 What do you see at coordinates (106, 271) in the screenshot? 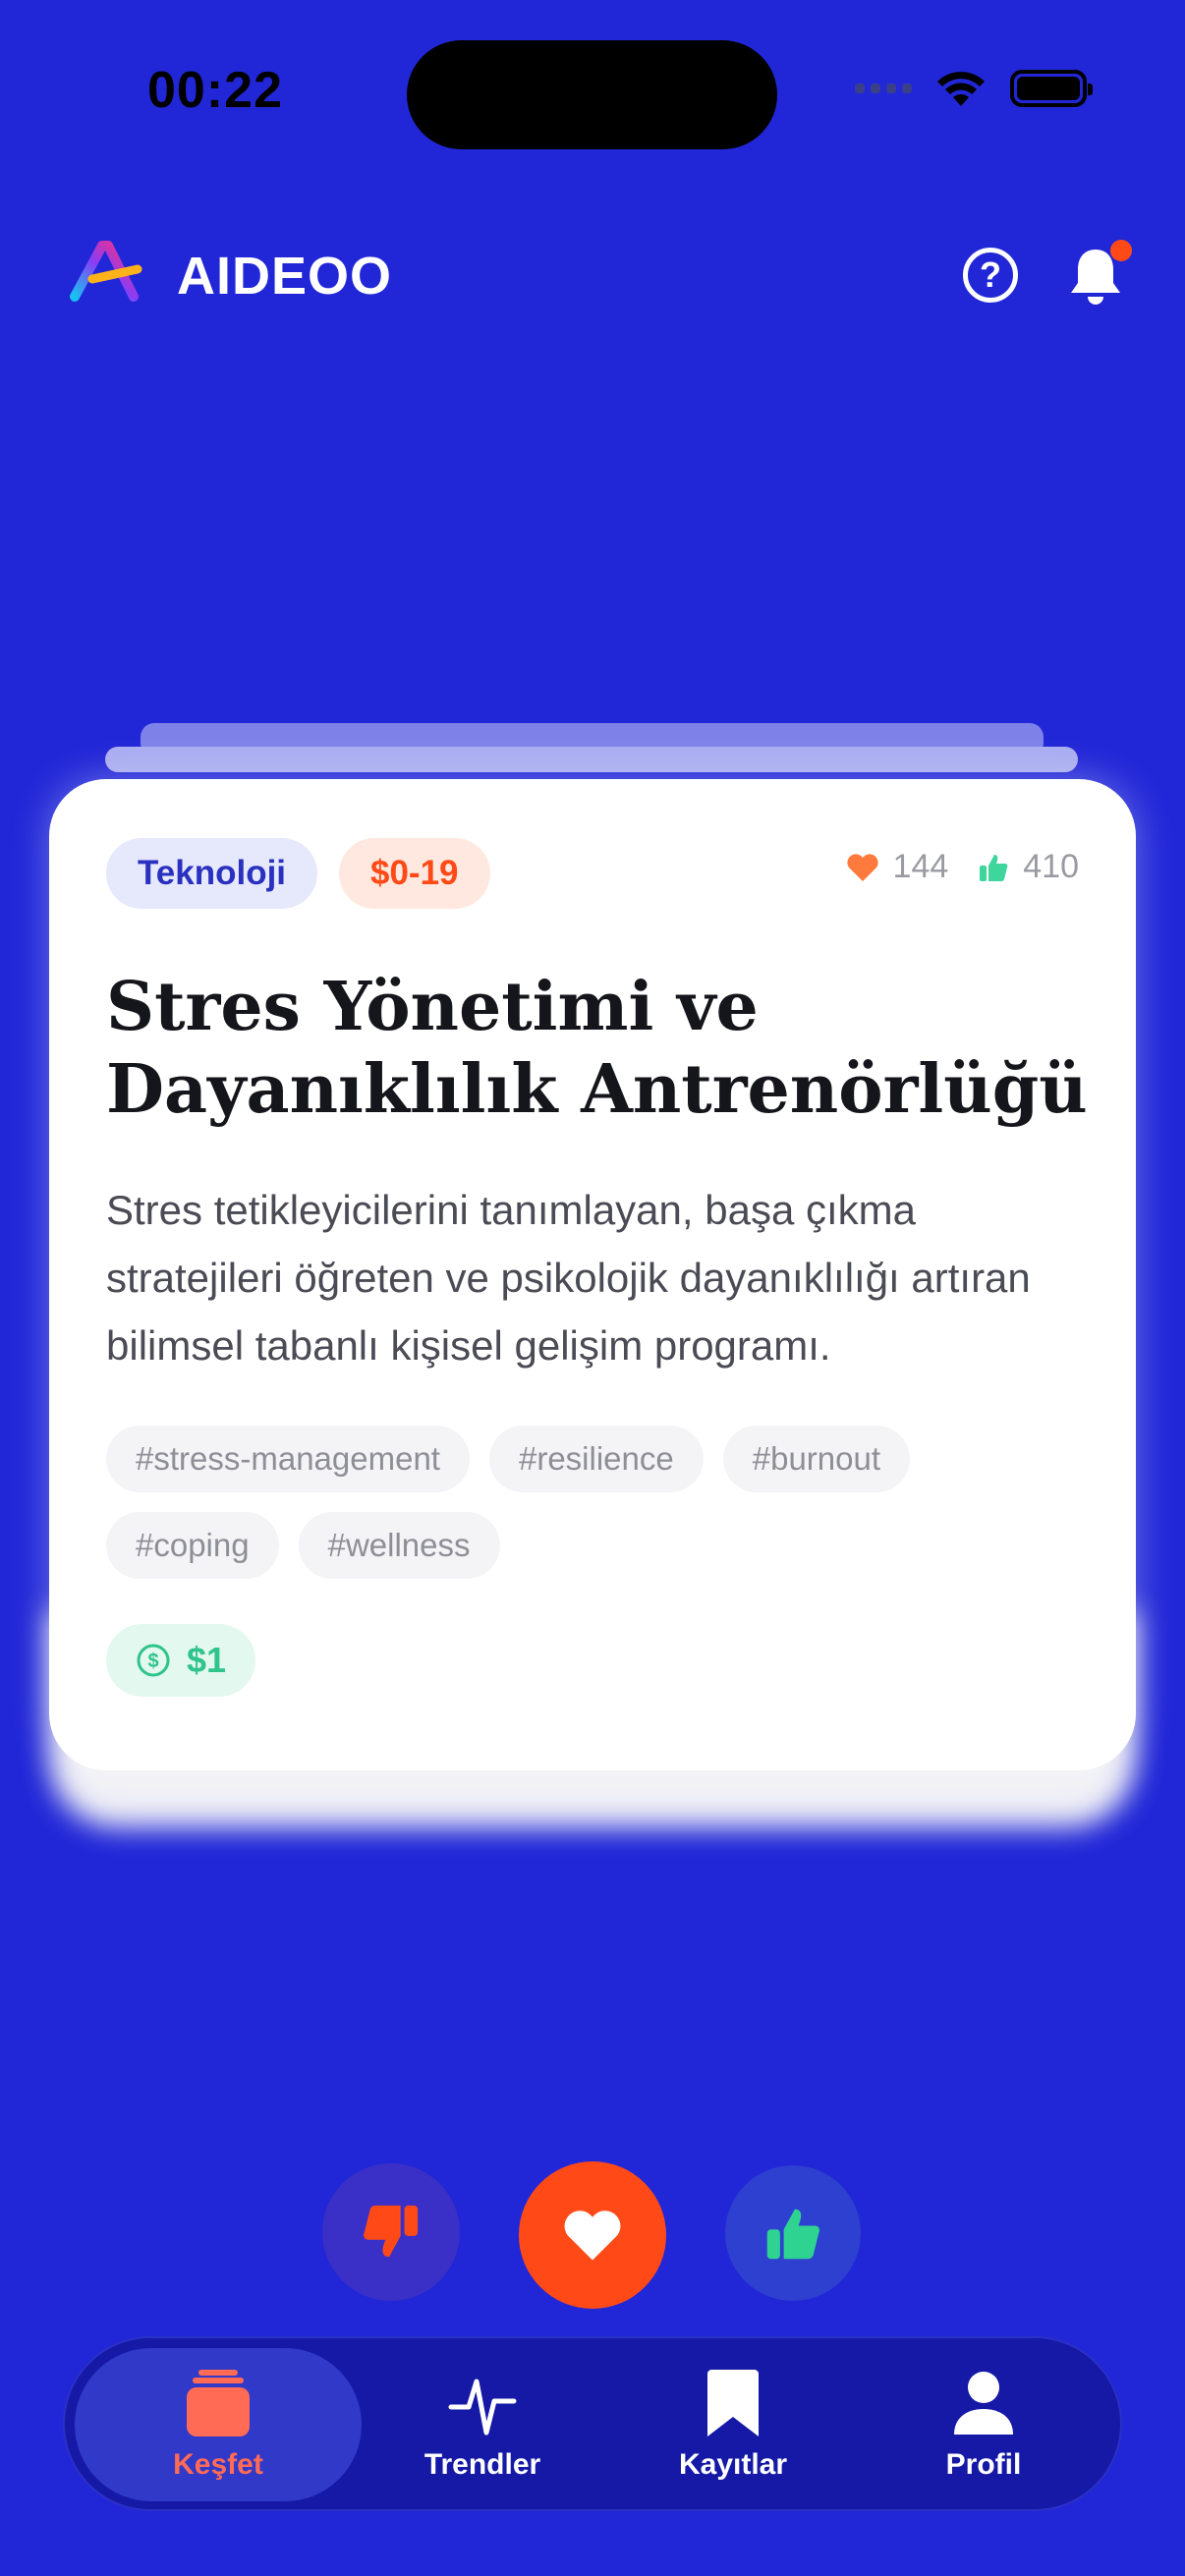
I see `app-logo-icon` at bounding box center [106, 271].